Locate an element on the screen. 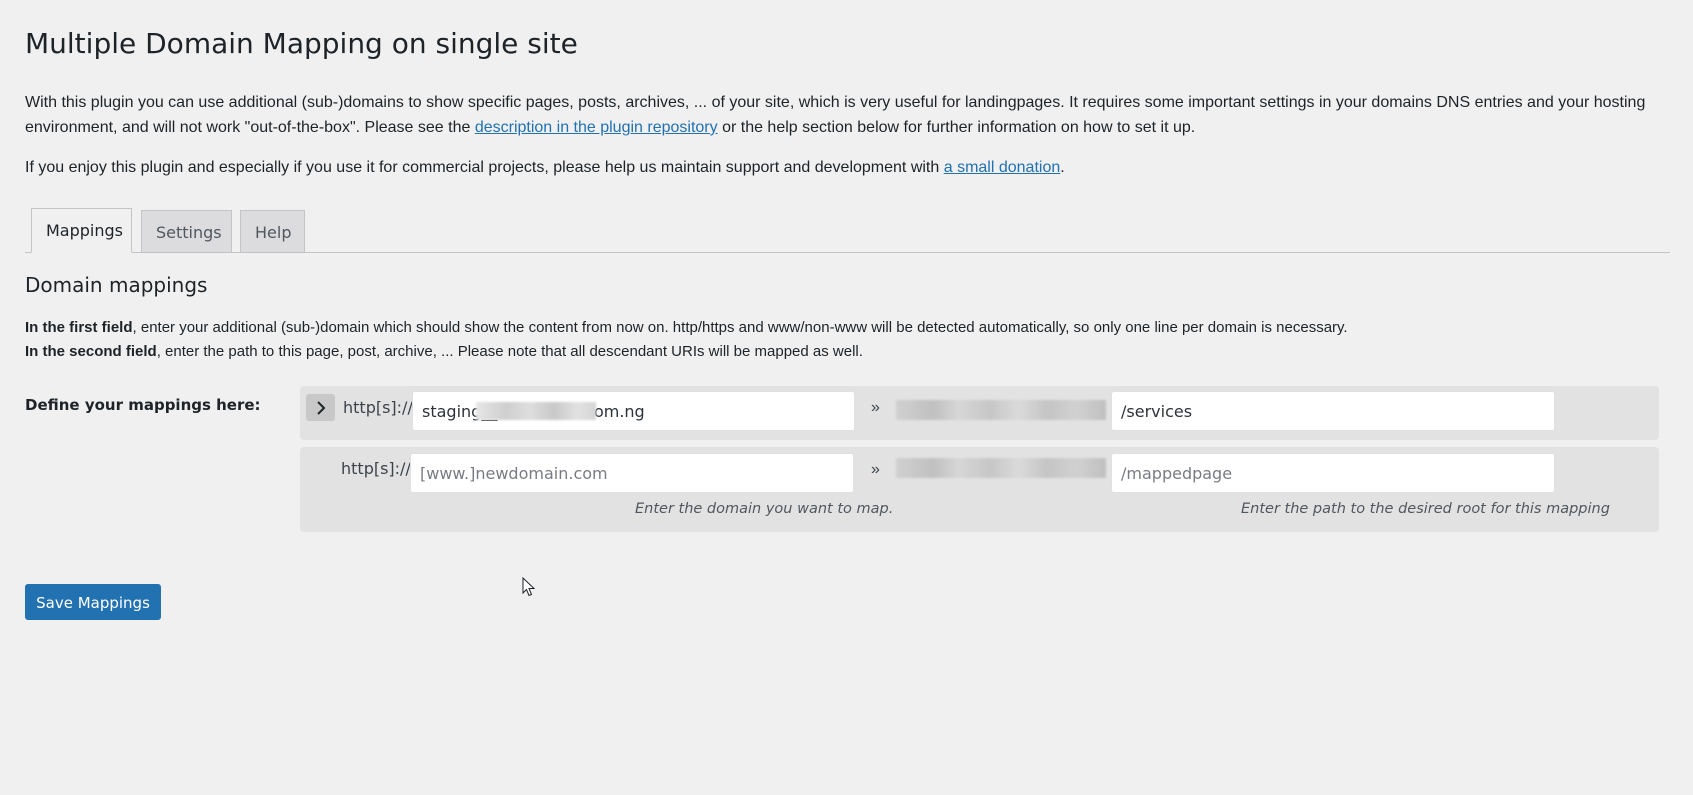  domain-hint: Enter the domain you want to map. is located at coordinates (764, 509).